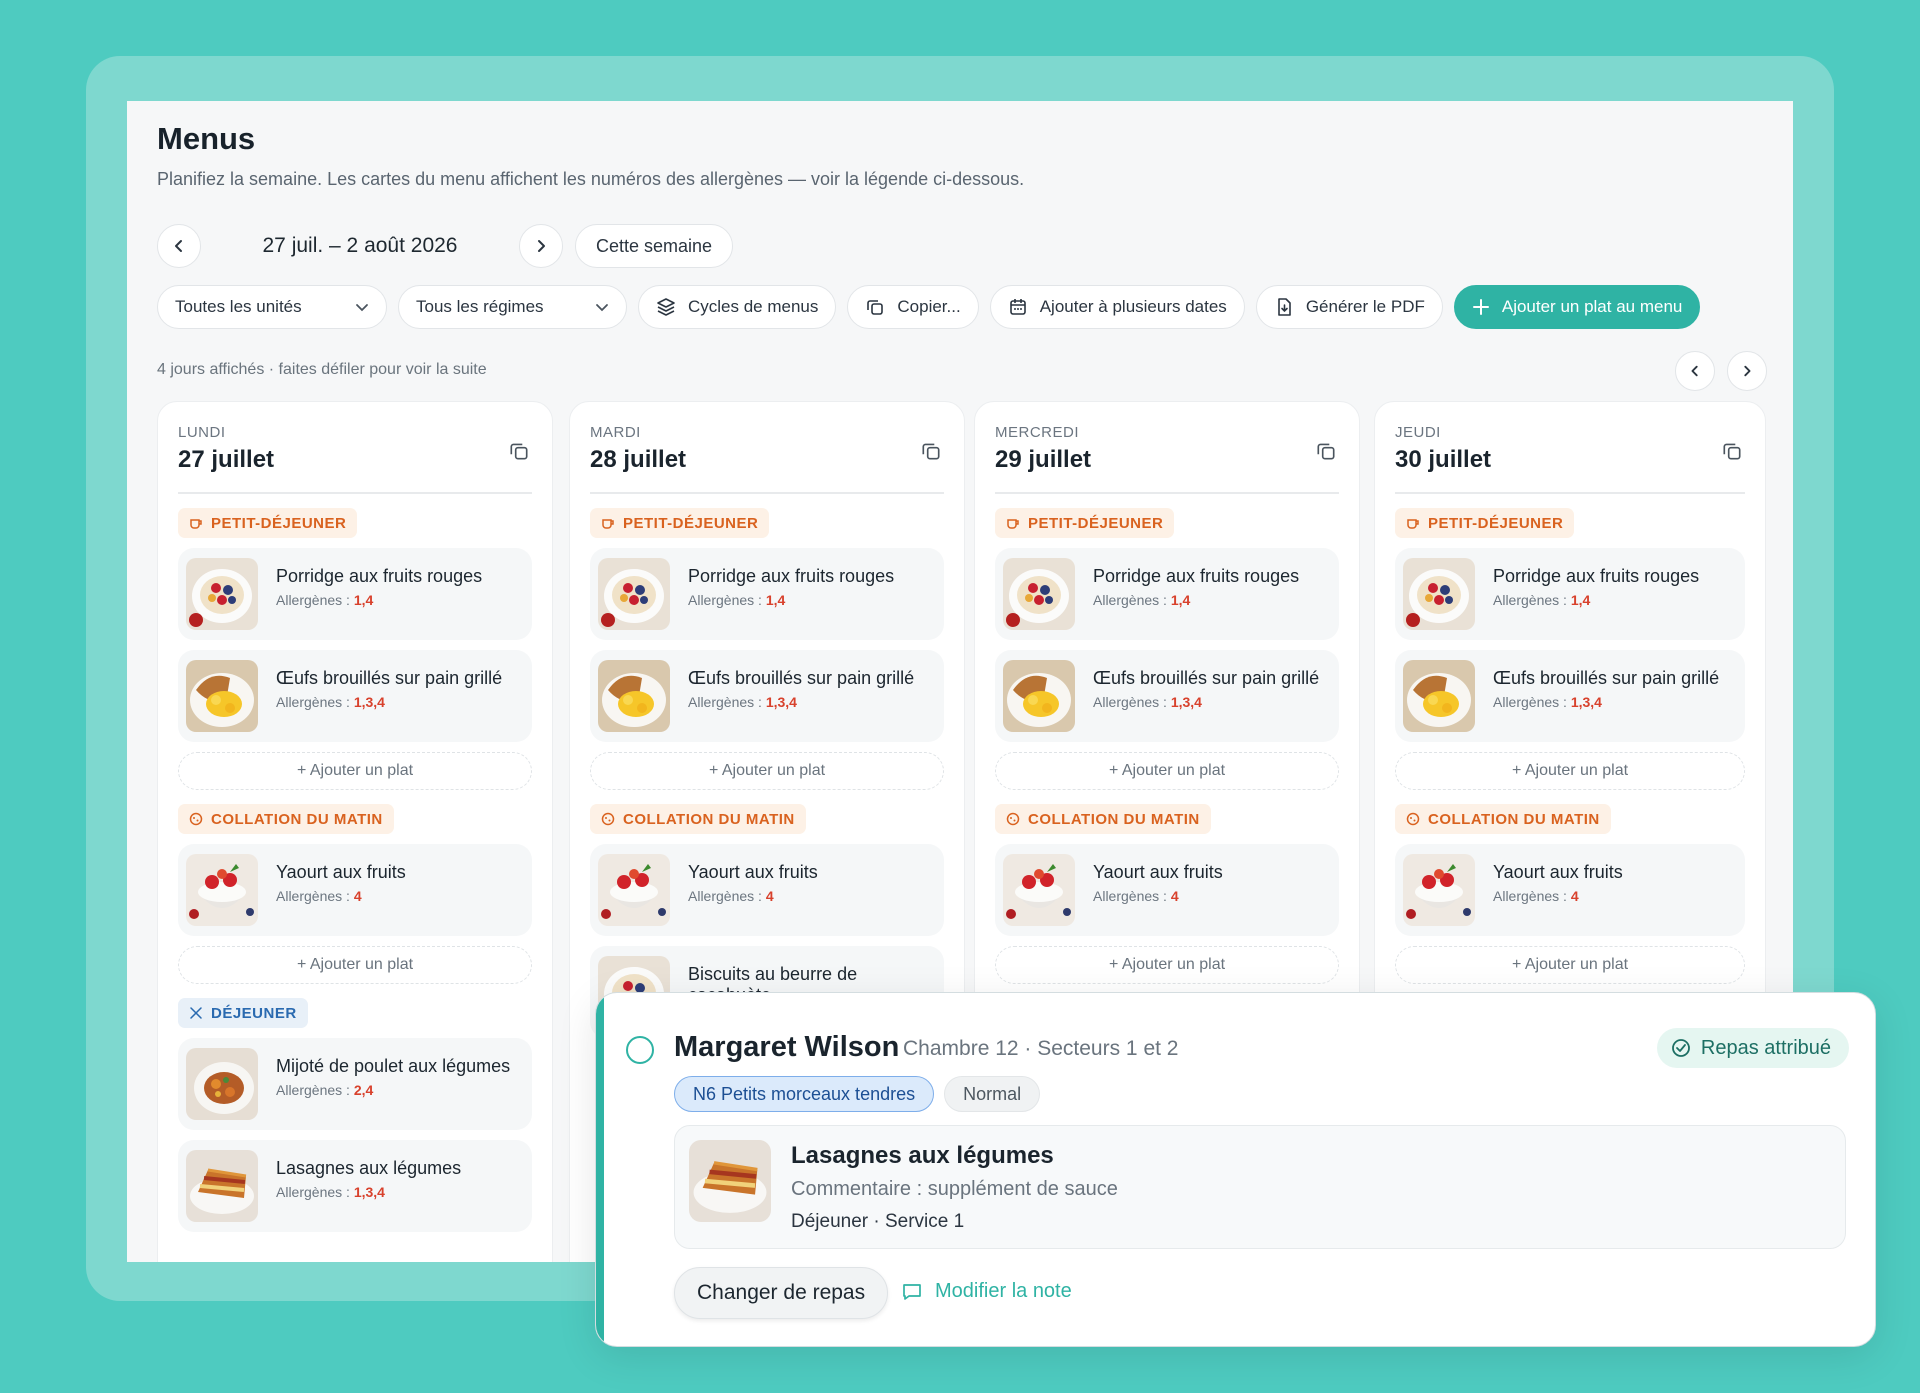 This screenshot has width=1920, height=1393. What do you see at coordinates (254, 1013) in the screenshot?
I see `meal-tag-label: DÉJEUNER` at bounding box center [254, 1013].